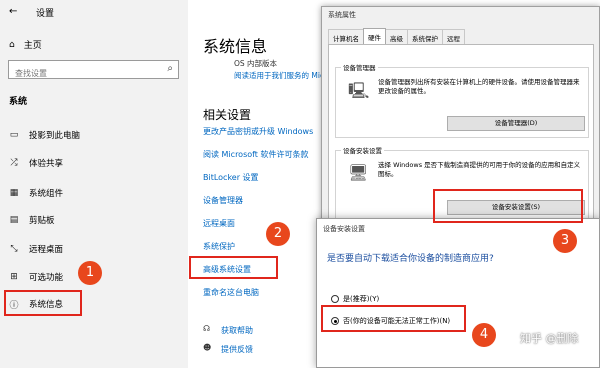 The width and height of the screenshot is (600, 368). What do you see at coordinates (55, 136) in the screenshot?
I see `sidebar-item-label: 投影到此电脑` at bounding box center [55, 136].